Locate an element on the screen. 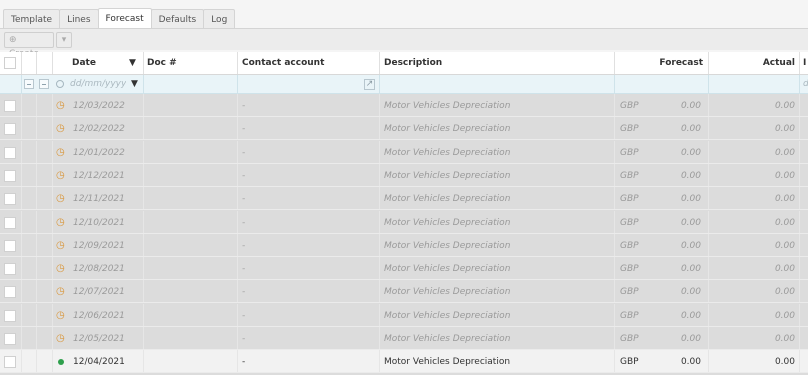 This screenshot has width=808, height=375. plus-circle-icon: ⊕ is located at coordinates (13, 40).